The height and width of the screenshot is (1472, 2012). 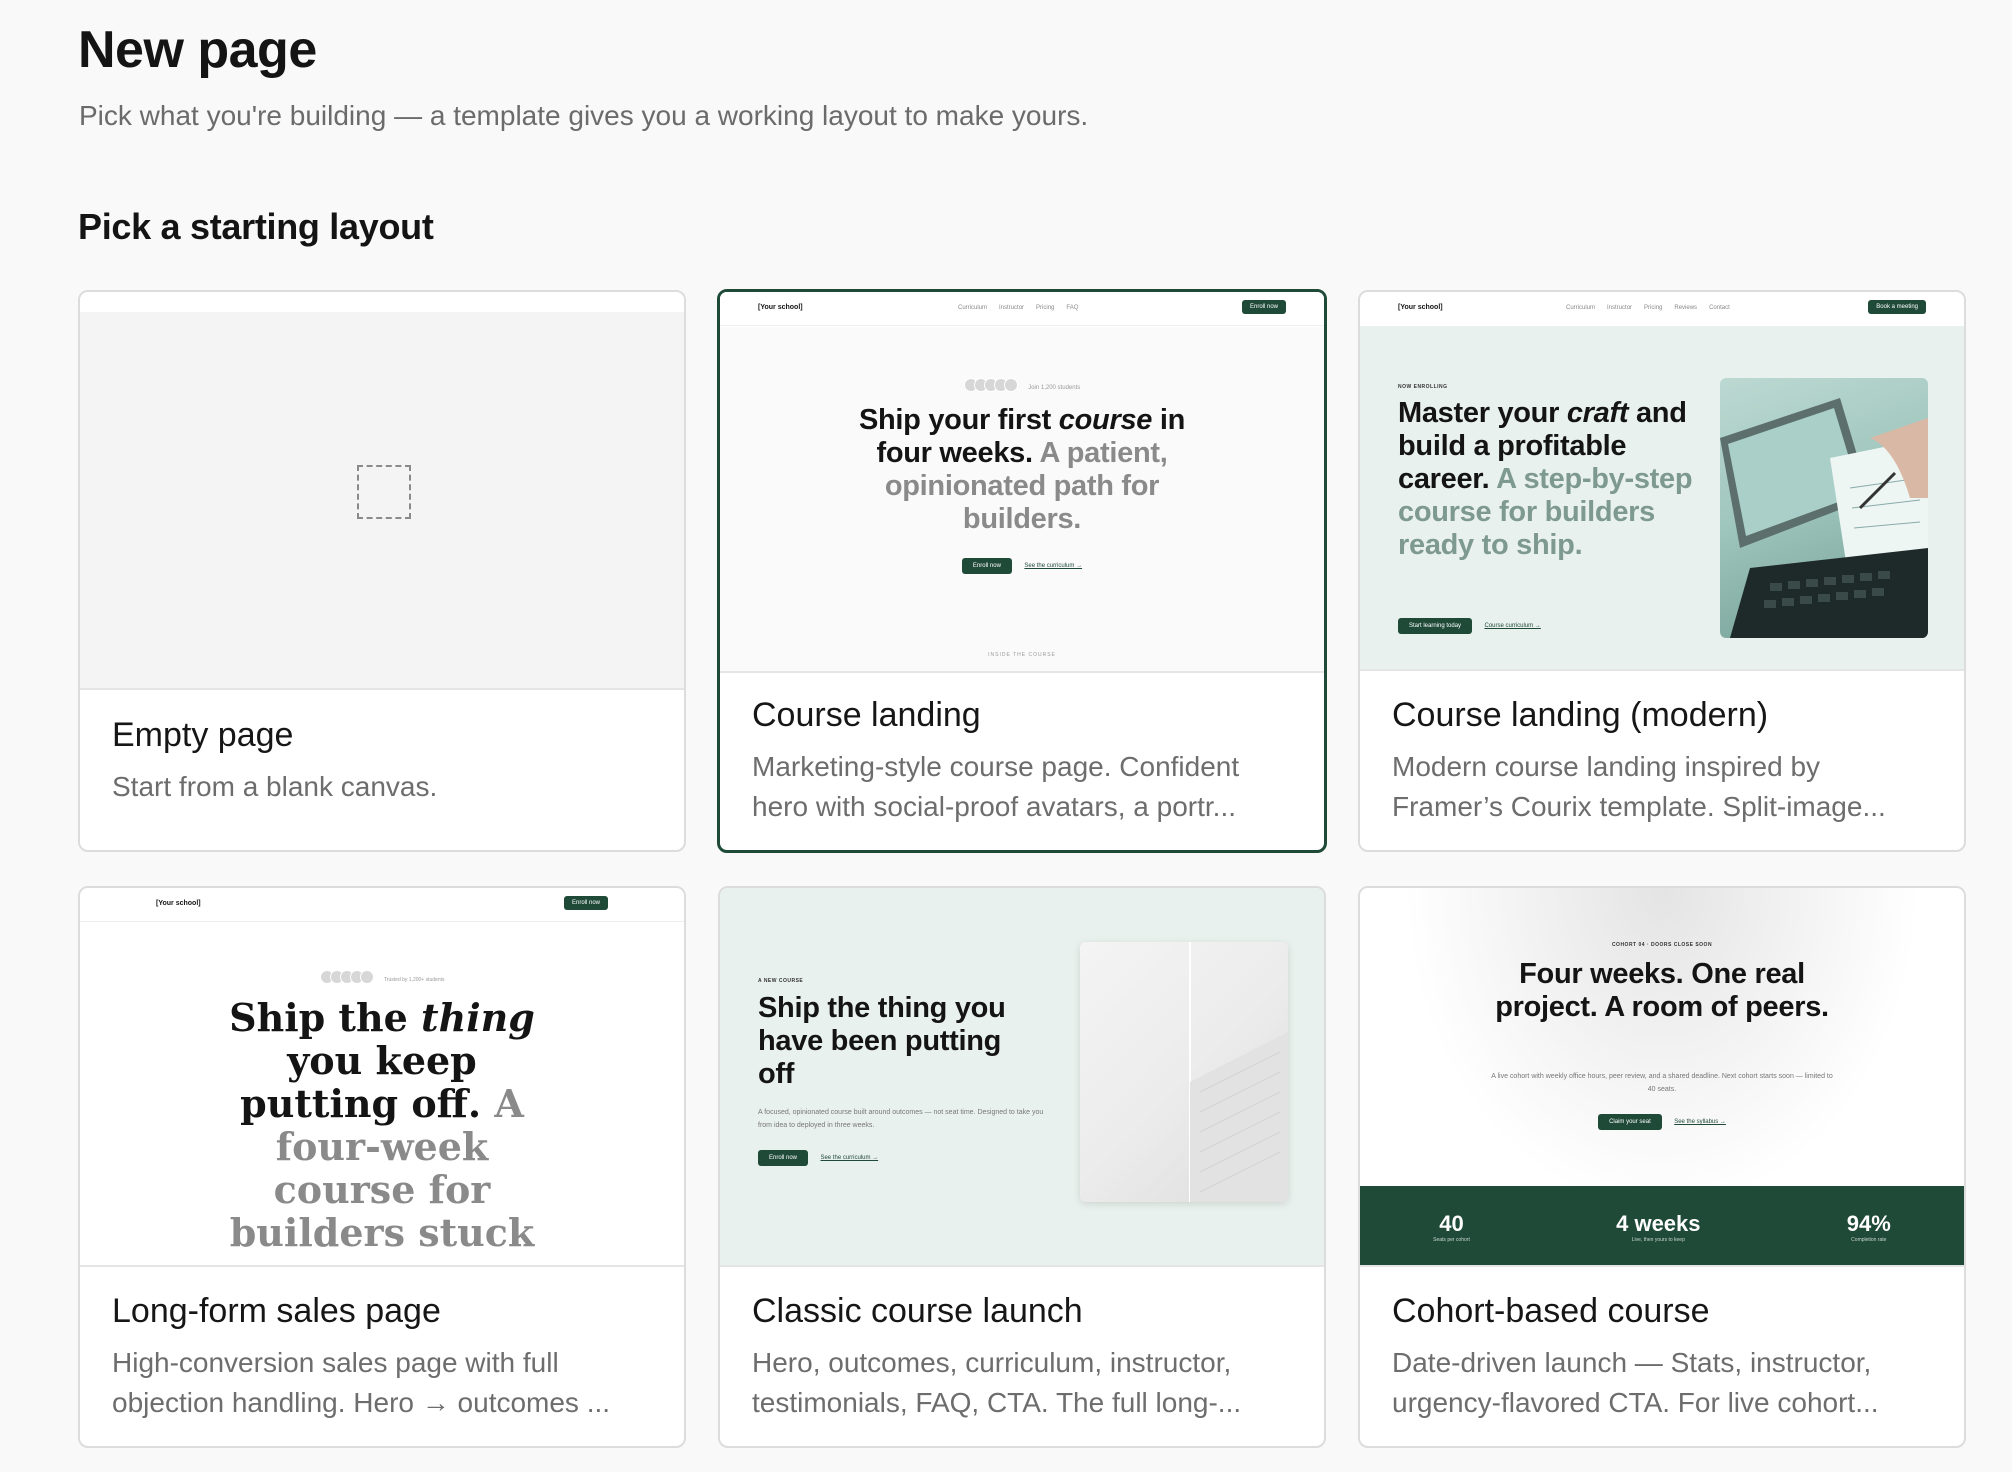 What do you see at coordinates (1022, 655) in the screenshot?
I see `preview-section-label: INSIDE THE COURSE` at bounding box center [1022, 655].